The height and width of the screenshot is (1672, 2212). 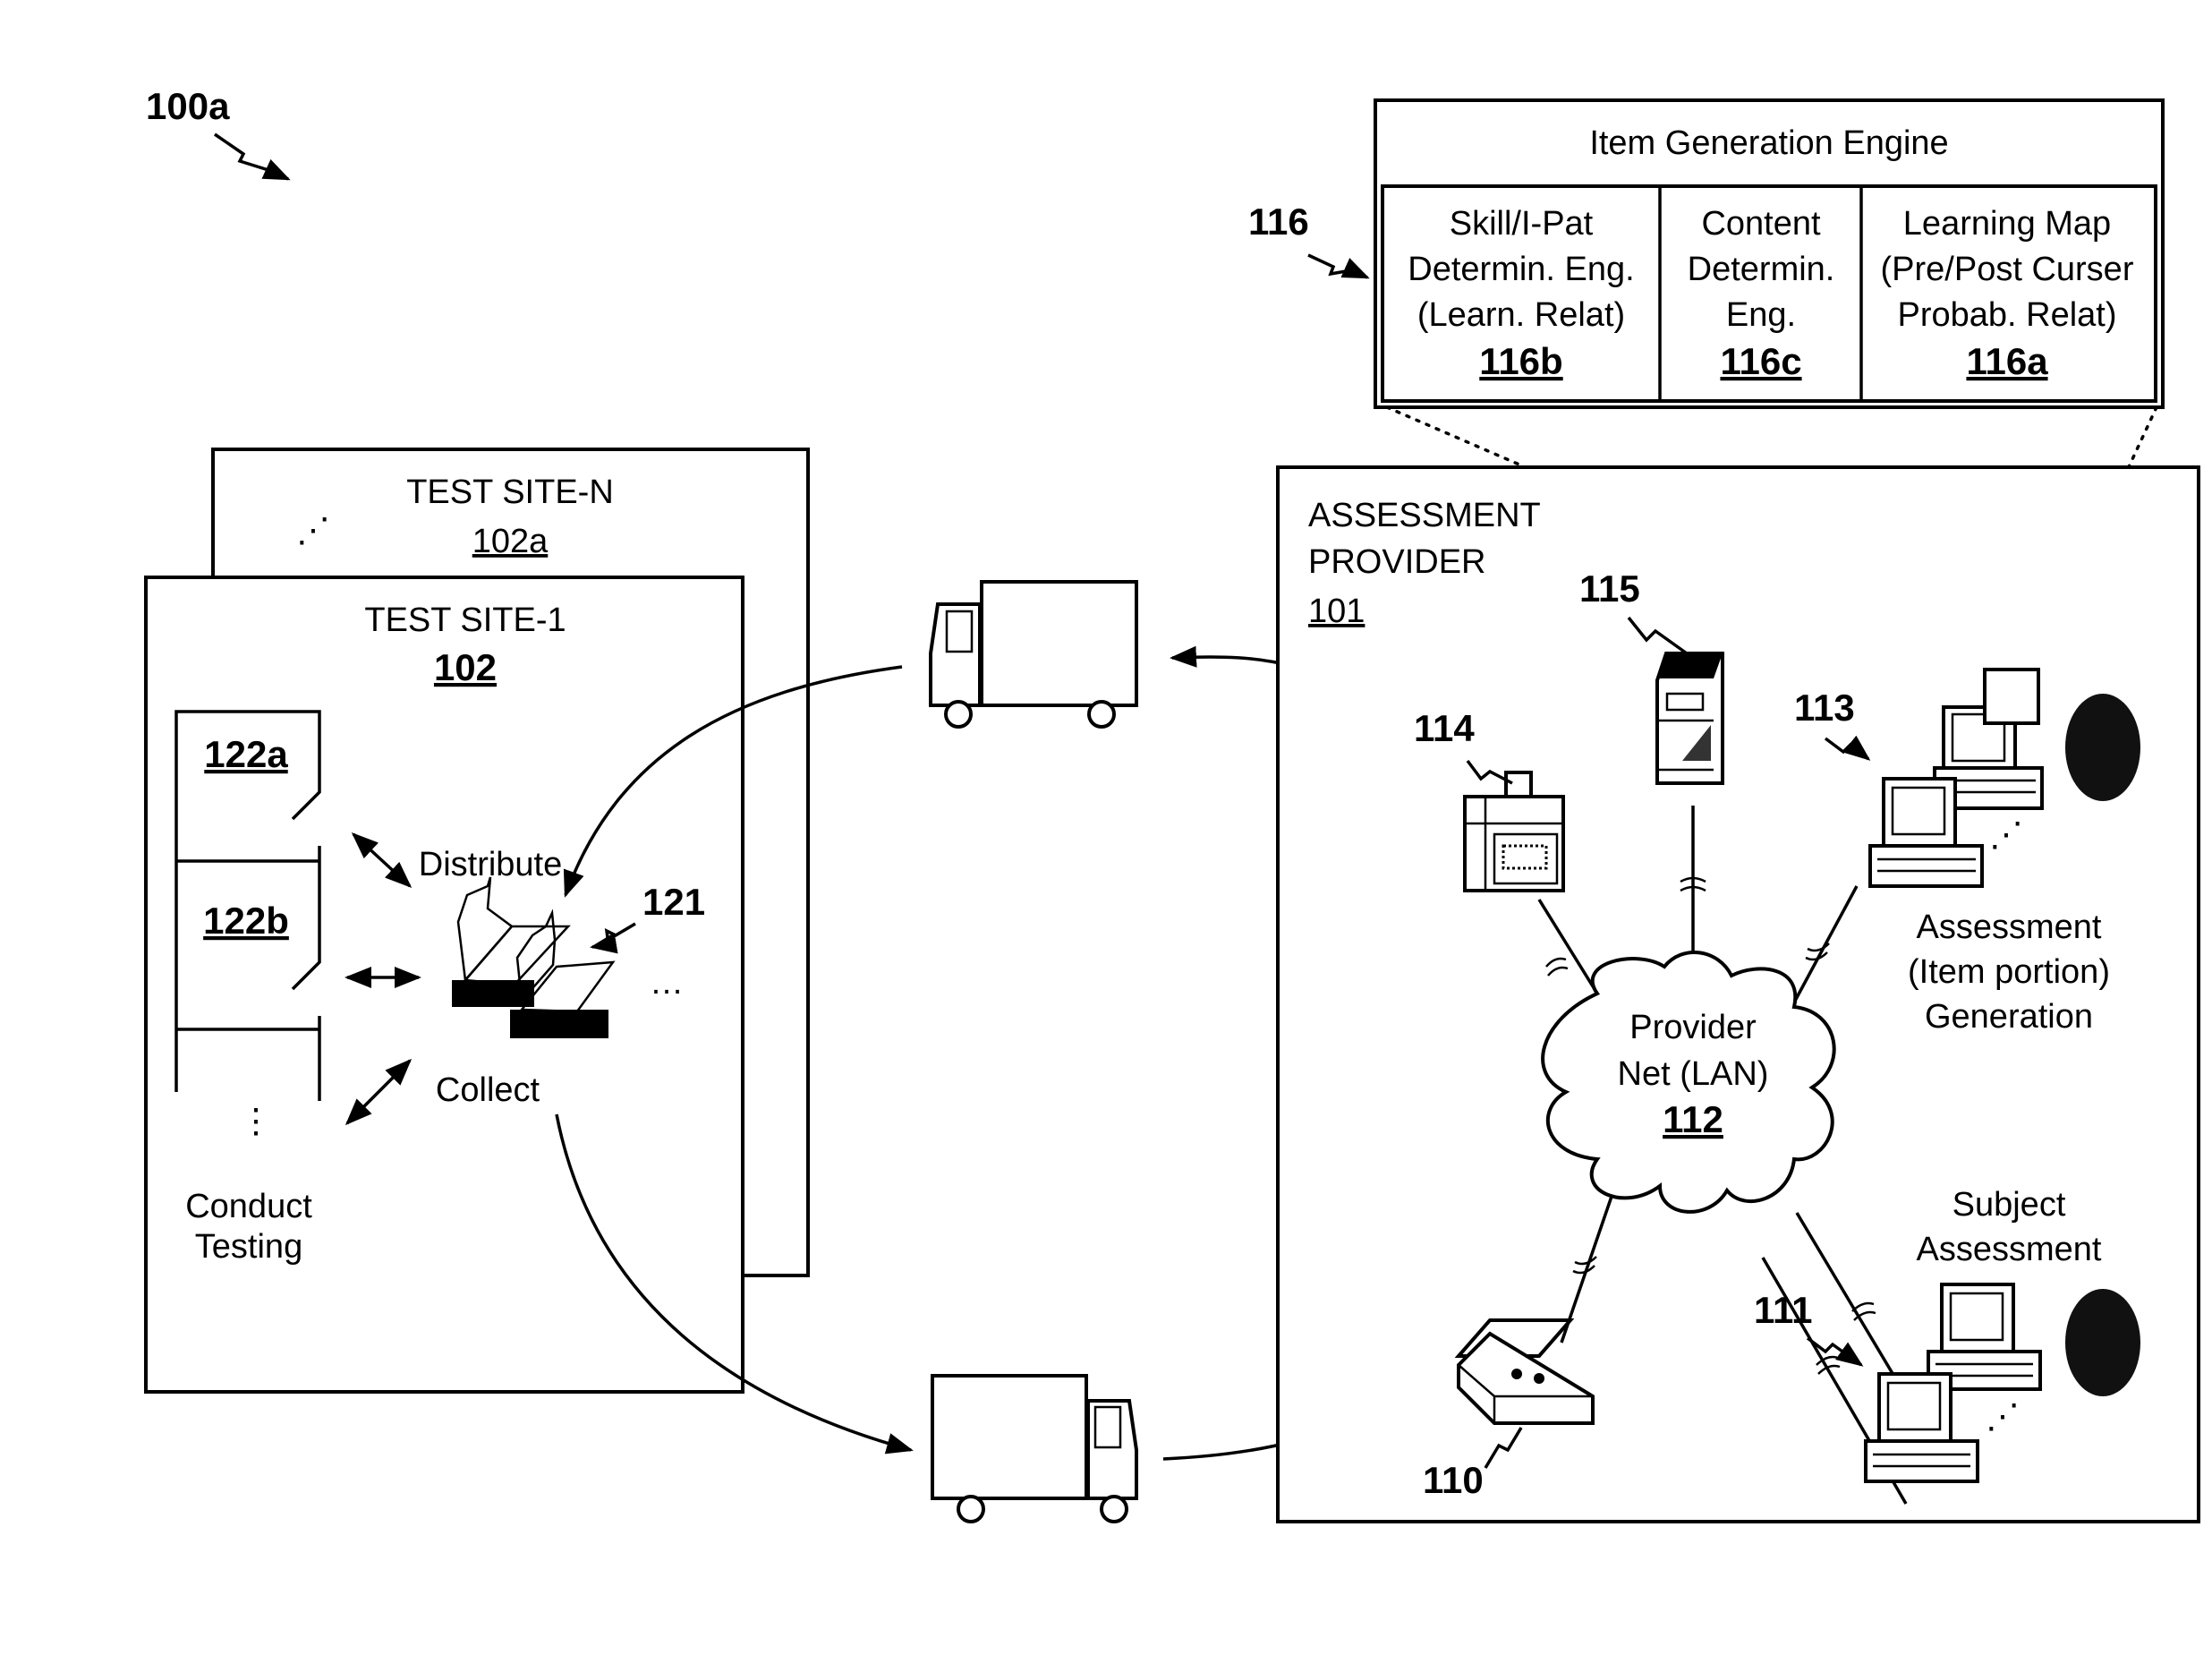 I want to click on module-text: (Learn. Relat), so click(x=1521, y=315).